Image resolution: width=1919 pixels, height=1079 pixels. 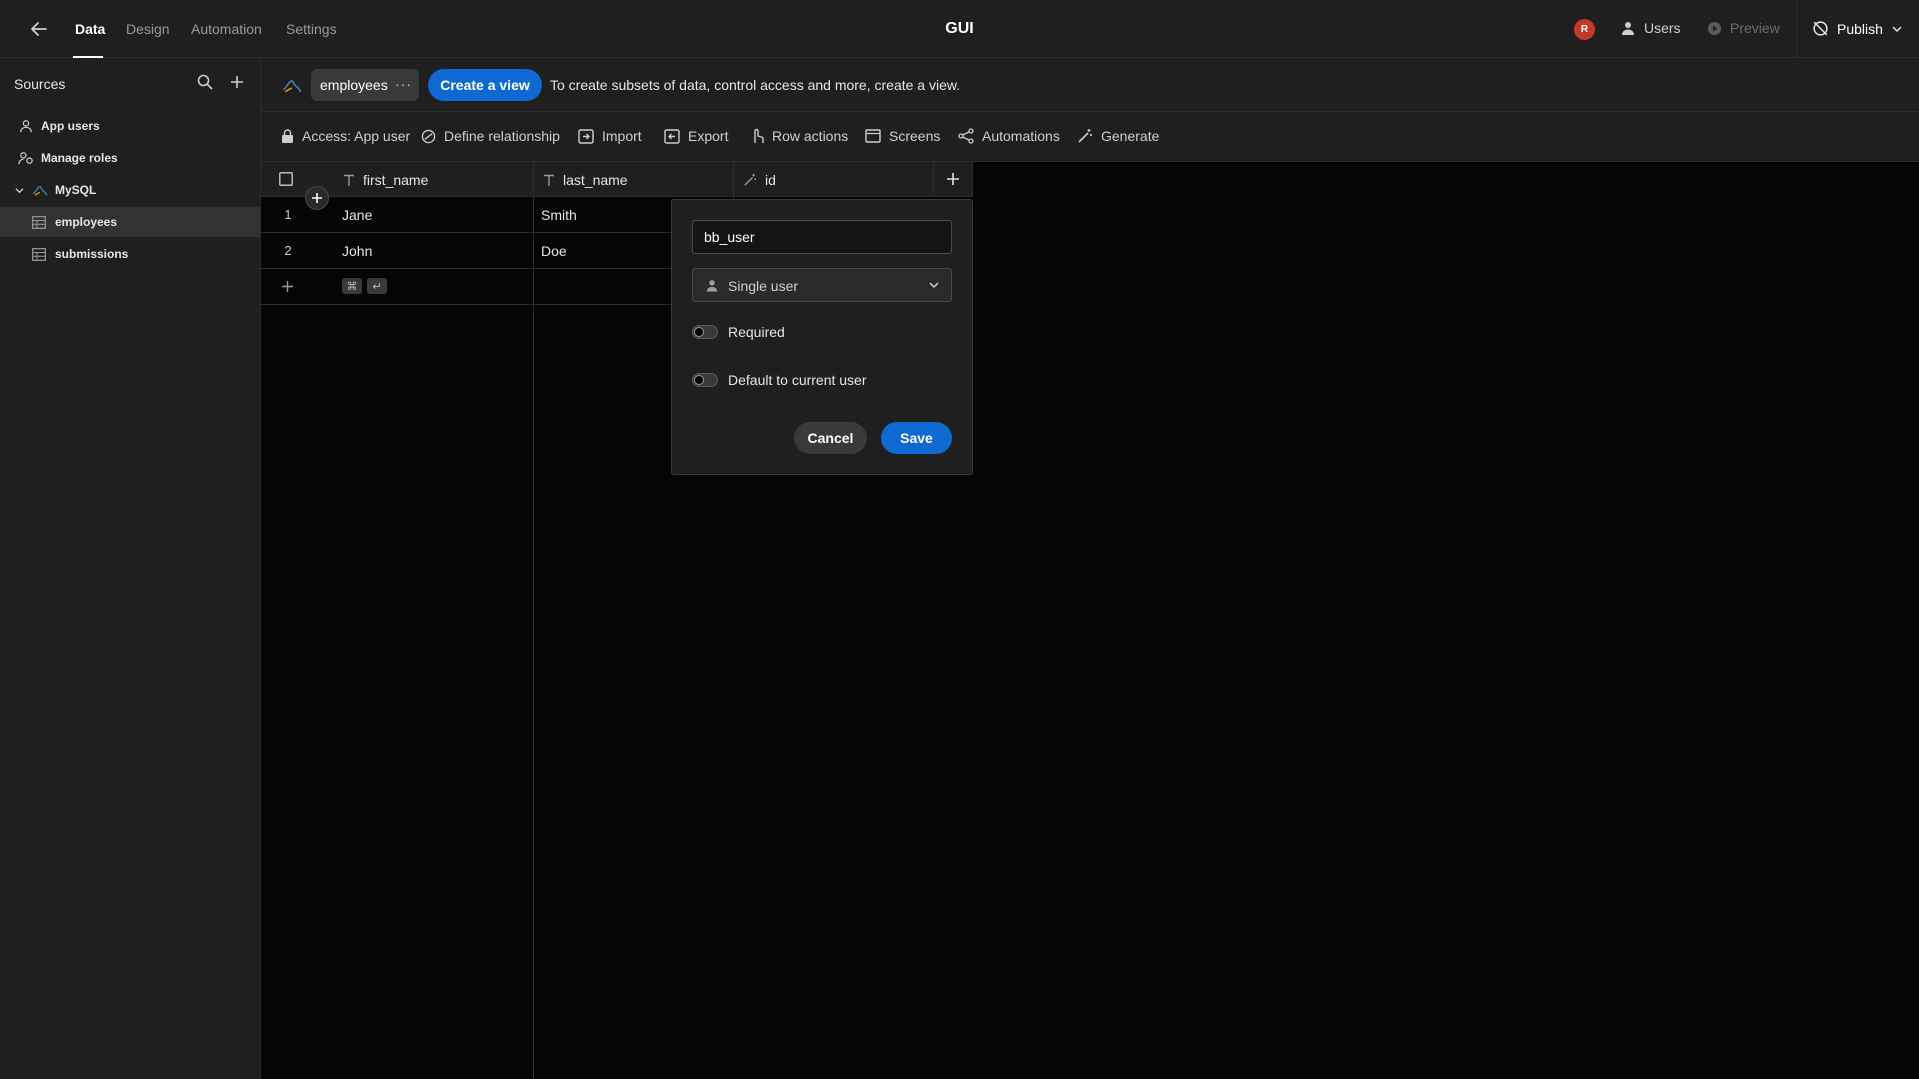 I want to click on nav-tab-automation: Automation, so click(x=226, y=29).